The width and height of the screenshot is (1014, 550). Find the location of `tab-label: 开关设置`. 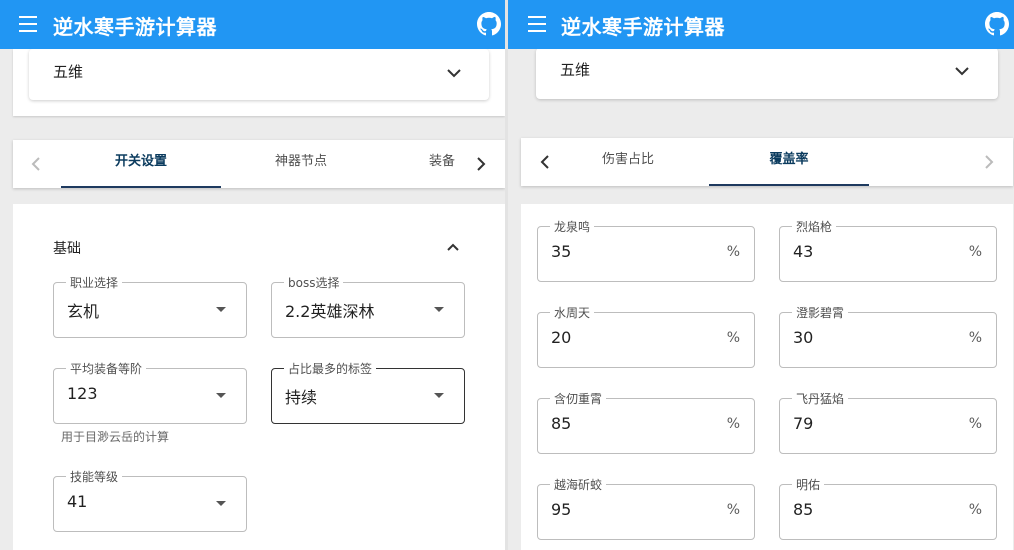

tab-label: 开关设置 is located at coordinates (140, 161).